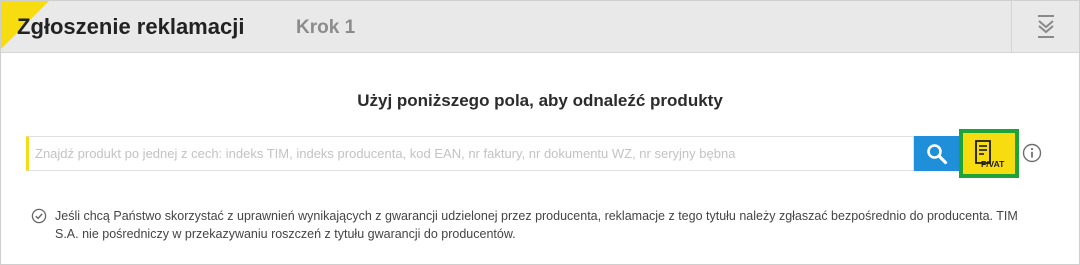 Image resolution: width=1080 pixels, height=265 pixels. I want to click on collapse-down-icon, so click(1045, 26).